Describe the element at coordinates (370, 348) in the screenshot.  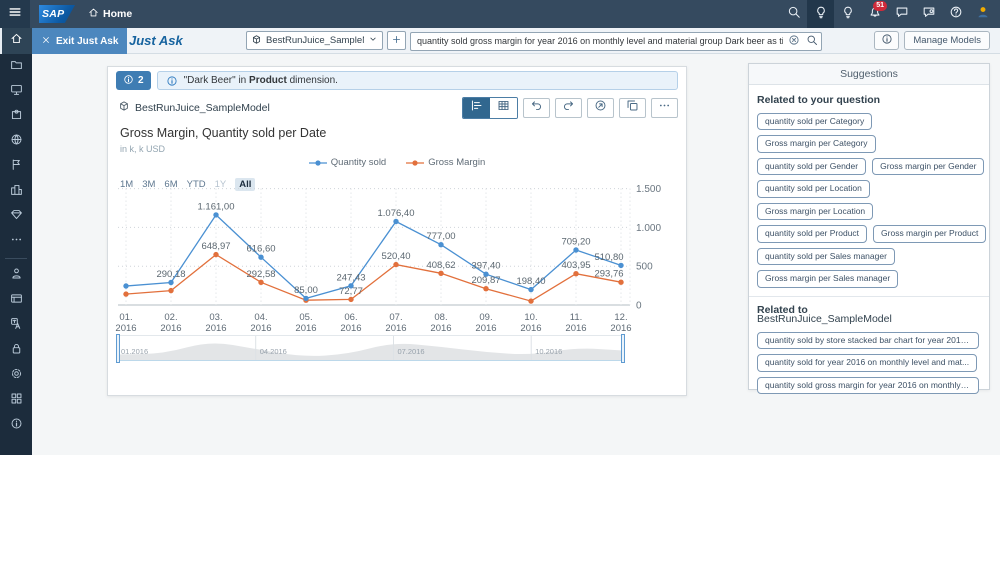
I see `time-navigator: 01.2016 04.2016 07.2016 10.2016` at that location.